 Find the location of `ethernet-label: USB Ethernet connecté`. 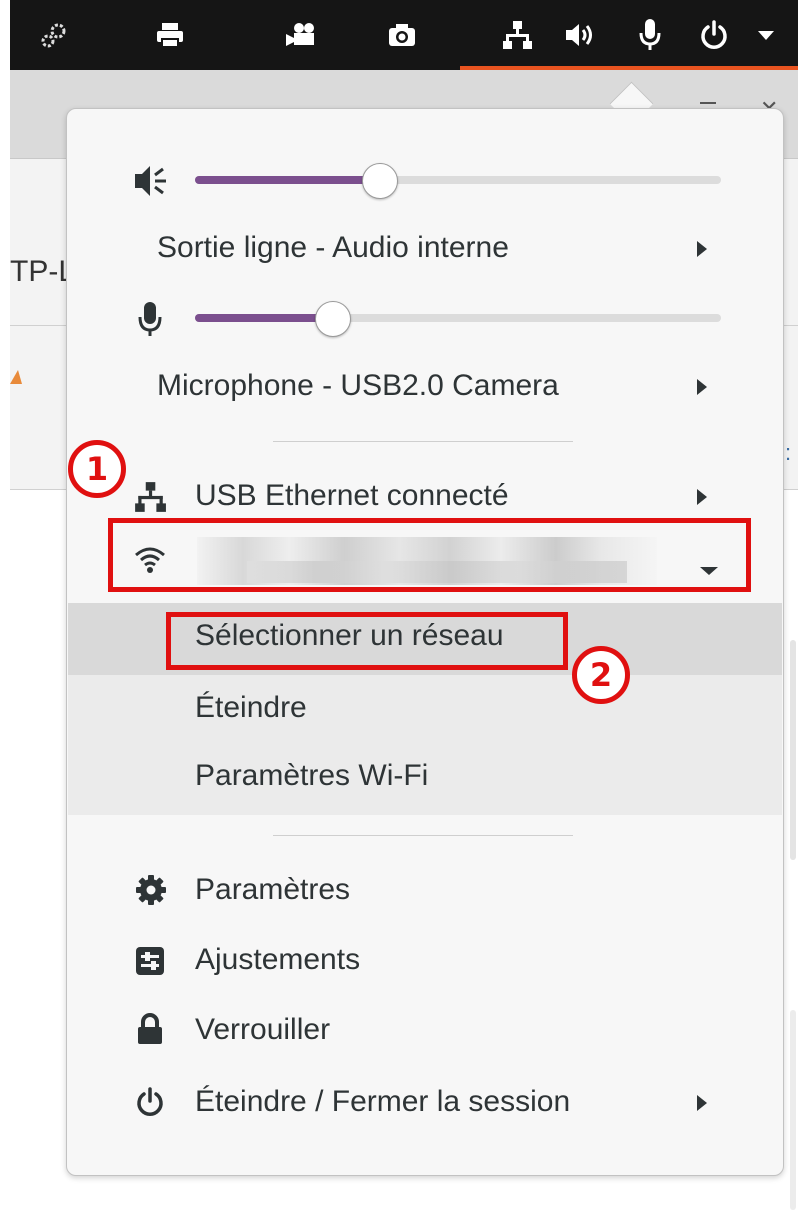

ethernet-label: USB Ethernet connecté is located at coordinates (352, 495).